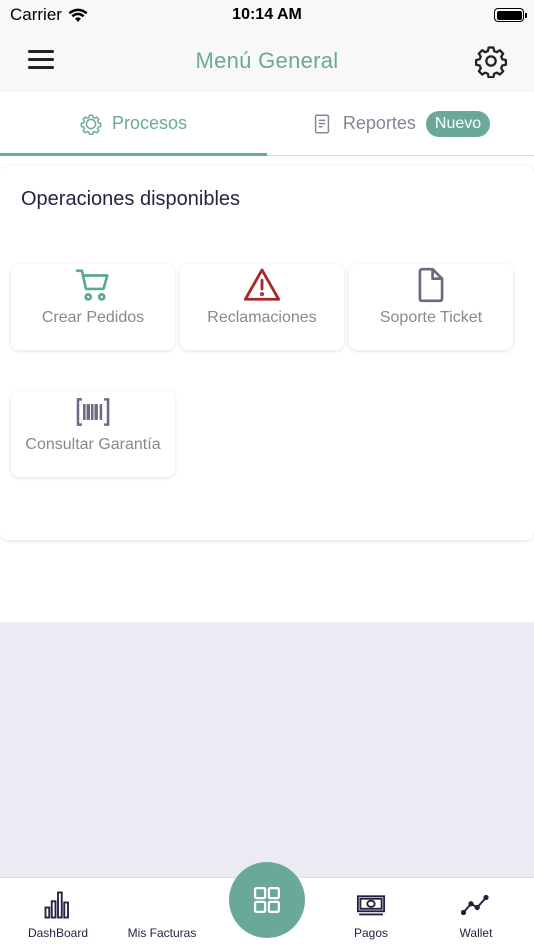  Describe the element at coordinates (162, 933) in the screenshot. I see `nav-mis-facturas-label: Mis Facturas` at that location.